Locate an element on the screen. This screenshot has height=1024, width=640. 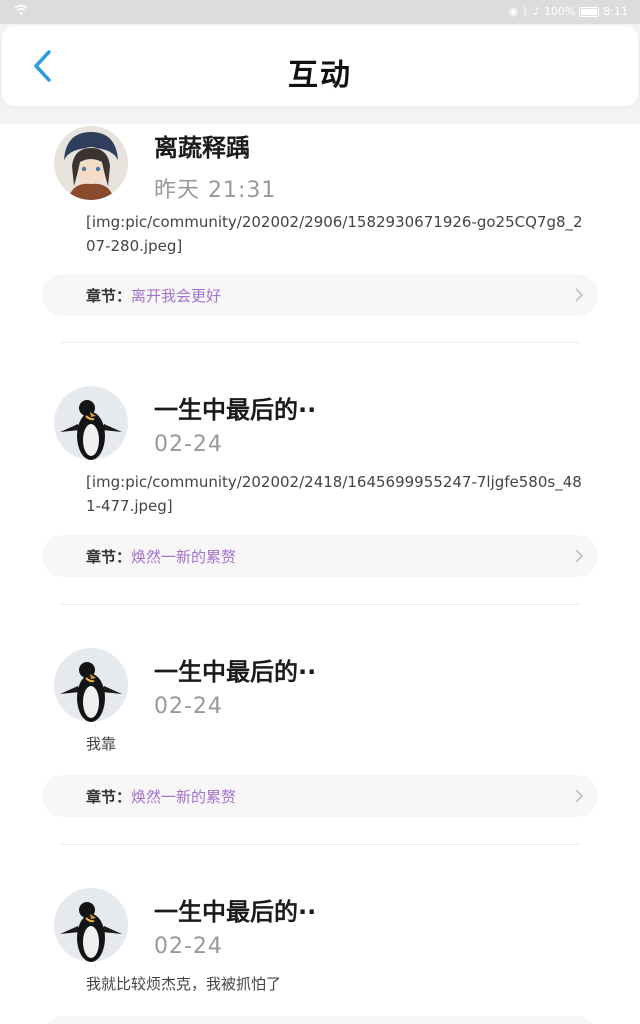
bluetooth-icon: ᛒ is located at coordinates (525, 11).